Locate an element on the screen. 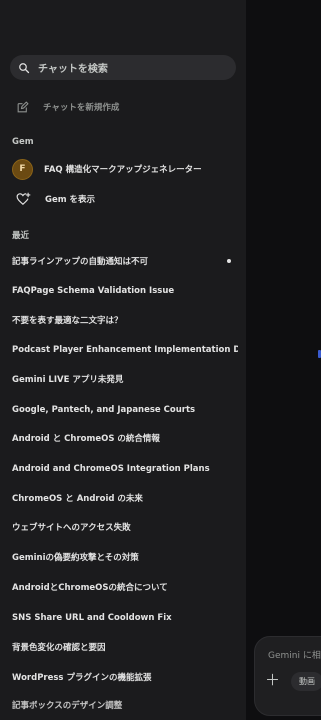 The width and height of the screenshot is (321, 720). chat-item: 不要を表す最適な二文字は？ is located at coordinates (125, 321).